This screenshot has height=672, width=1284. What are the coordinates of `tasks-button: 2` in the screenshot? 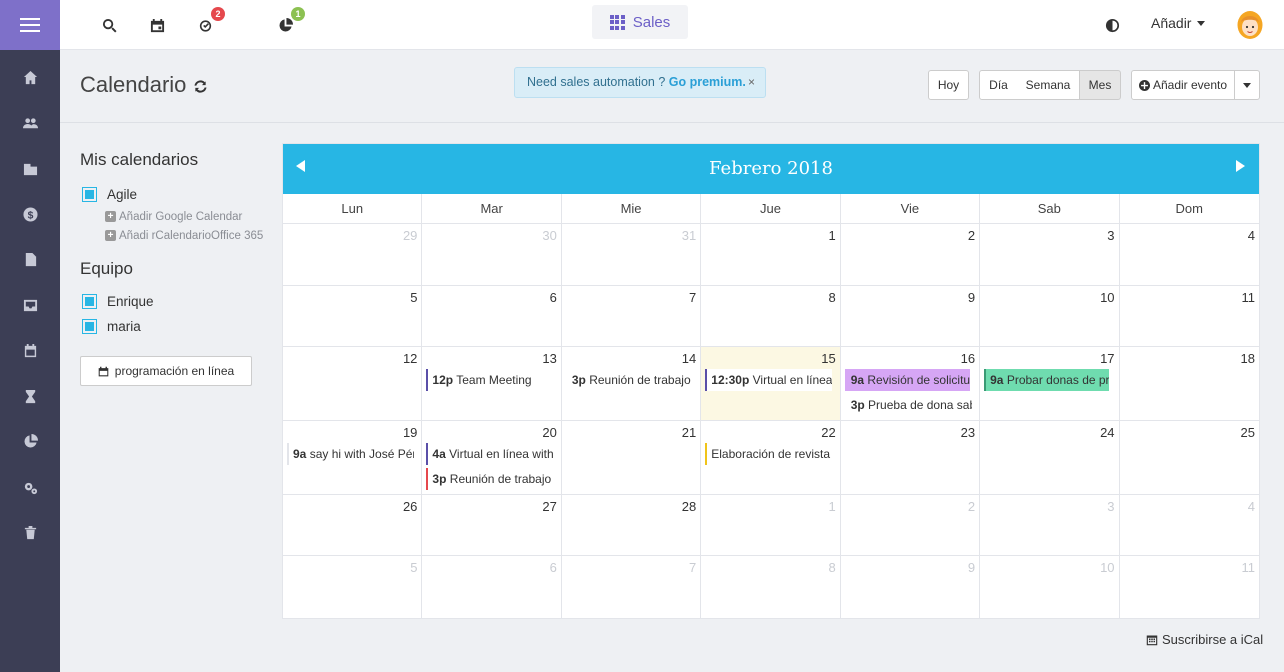 It's located at (209, 22).